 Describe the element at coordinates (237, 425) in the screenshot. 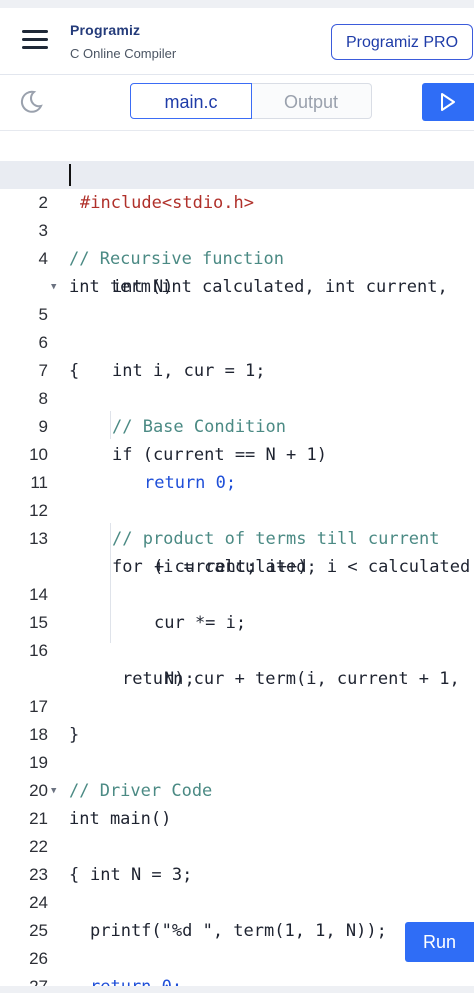

I see `code-line-9: 9 if (current == N + 1)` at that location.